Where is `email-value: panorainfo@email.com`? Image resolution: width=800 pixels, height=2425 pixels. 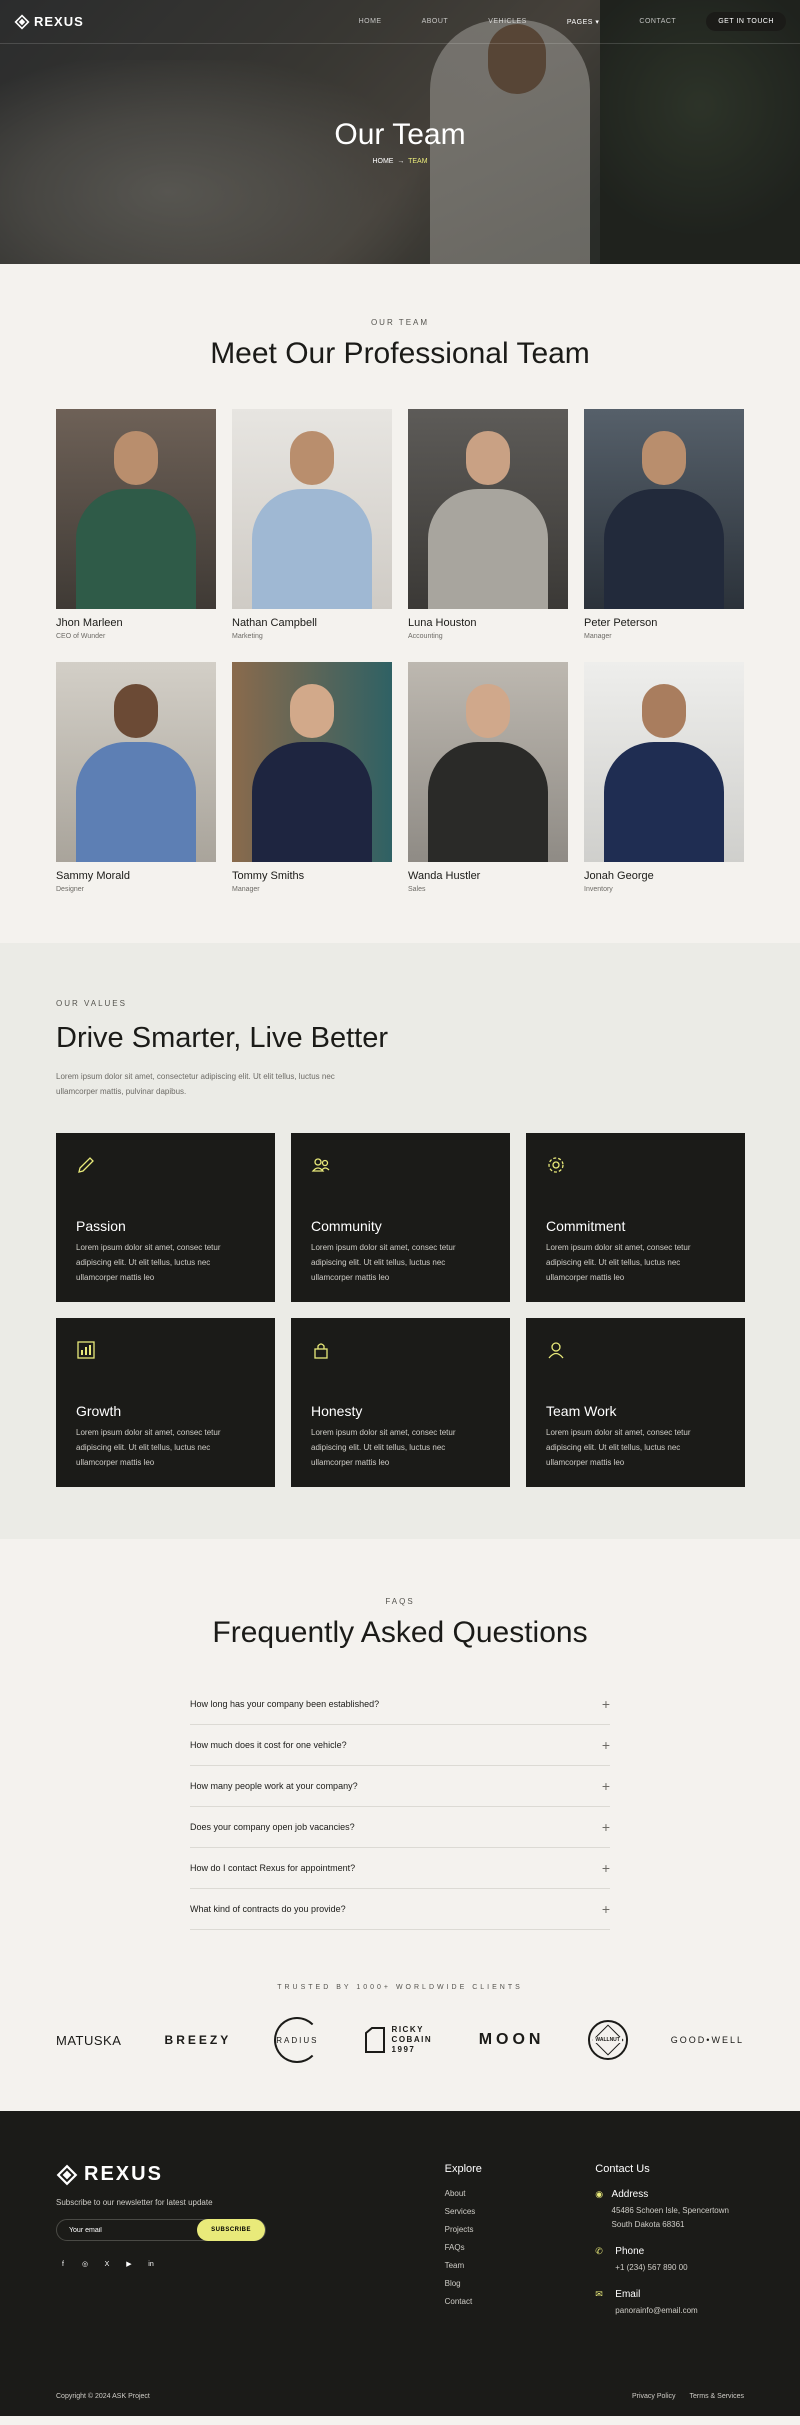 email-value: panorainfo@email.com is located at coordinates (656, 2311).